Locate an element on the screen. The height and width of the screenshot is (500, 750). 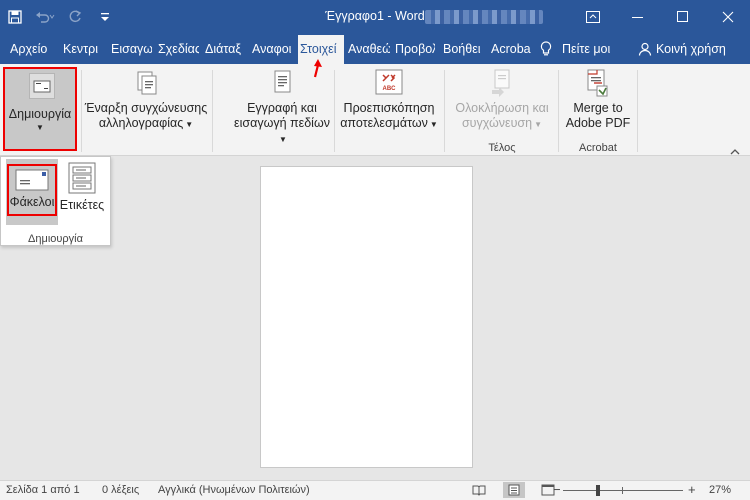
group-acrobat-label: Acrobat is located at coordinates (598, 148).